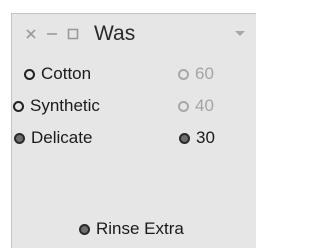 This screenshot has height=248, width=320. I want to click on radio-synthetic: Synthetic, so click(56, 106).